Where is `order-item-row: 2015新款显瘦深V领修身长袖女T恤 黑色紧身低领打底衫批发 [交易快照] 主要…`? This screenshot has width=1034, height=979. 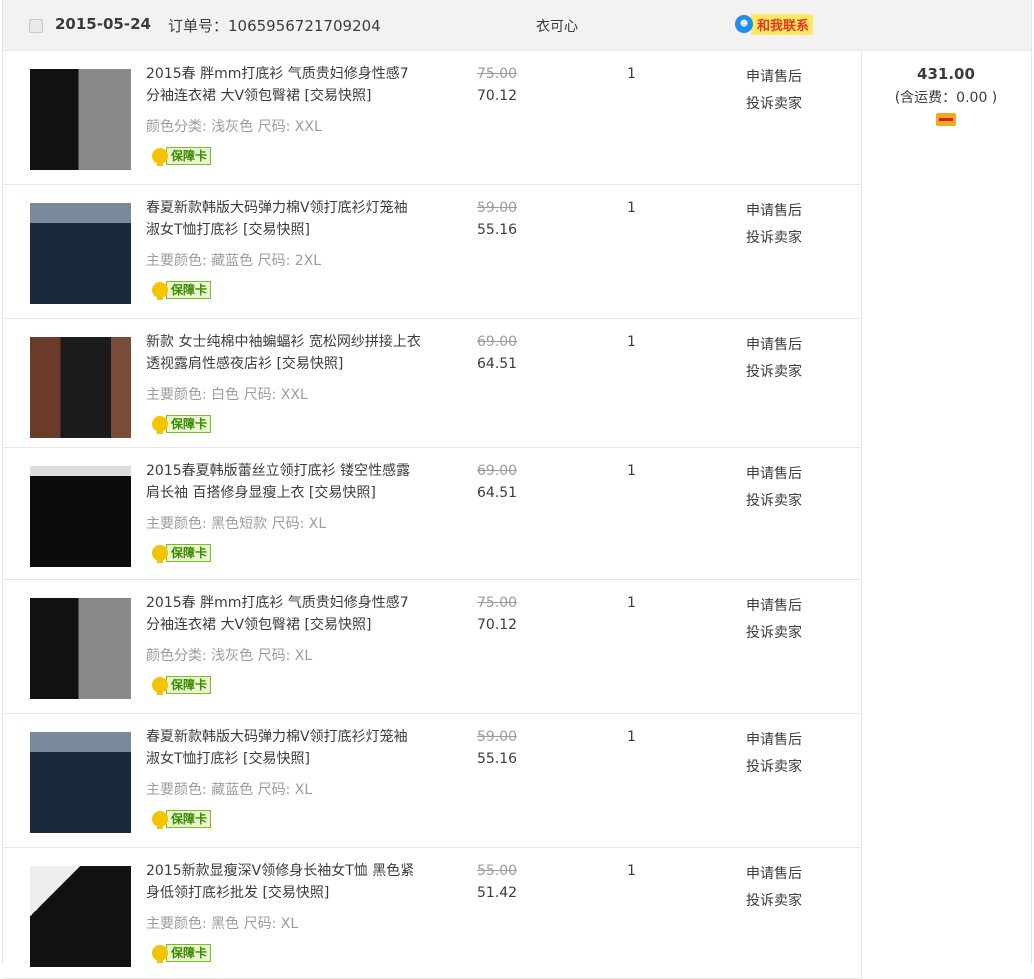
order-item-row: 2015新款显瘦深V领修身长袖女T恤 黑色紧身低领打底衫批发 [交易快照] 主要… is located at coordinates (432, 913).